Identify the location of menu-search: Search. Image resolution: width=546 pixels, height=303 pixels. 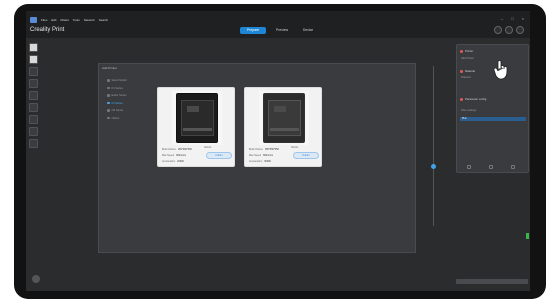
(104, 20).